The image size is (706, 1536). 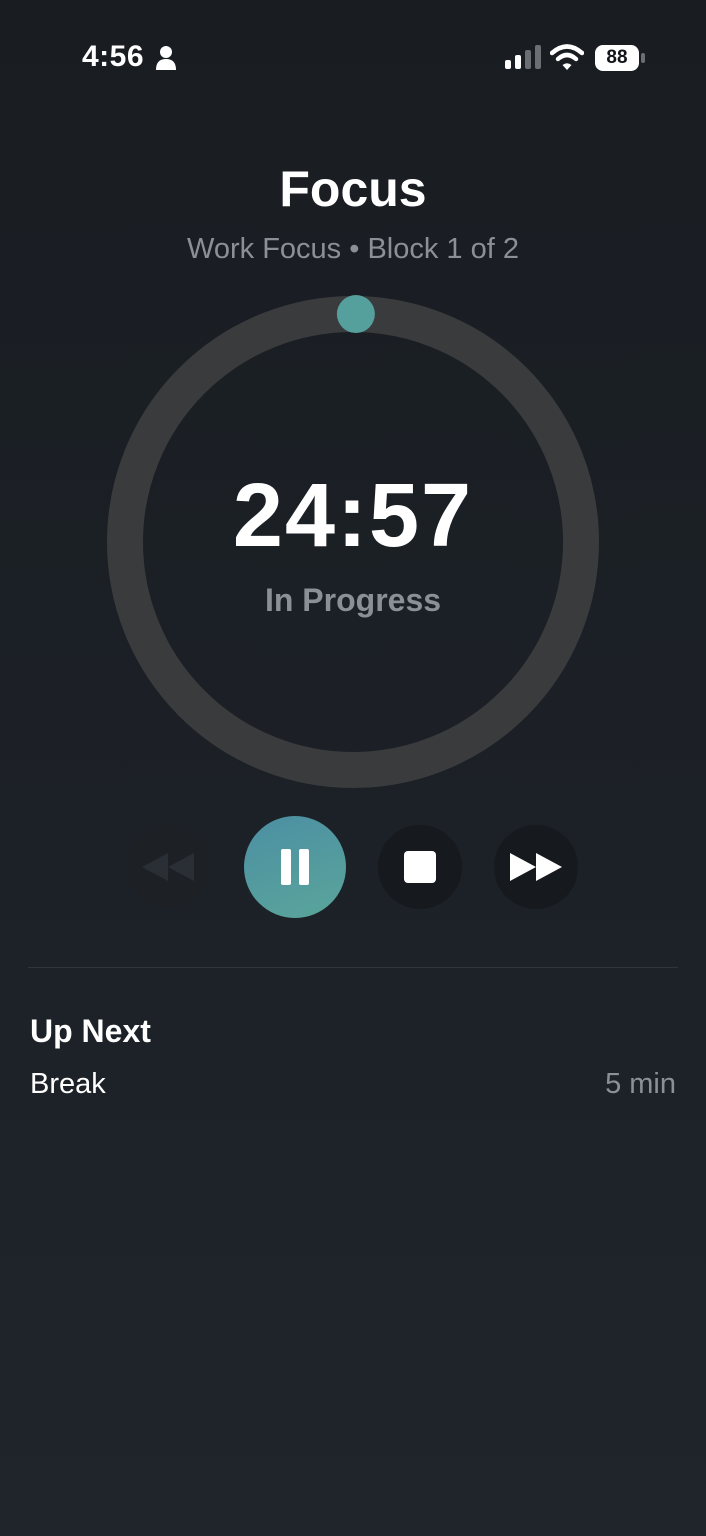 I want to click on battery-level: 88, so click(x=617, y=57).